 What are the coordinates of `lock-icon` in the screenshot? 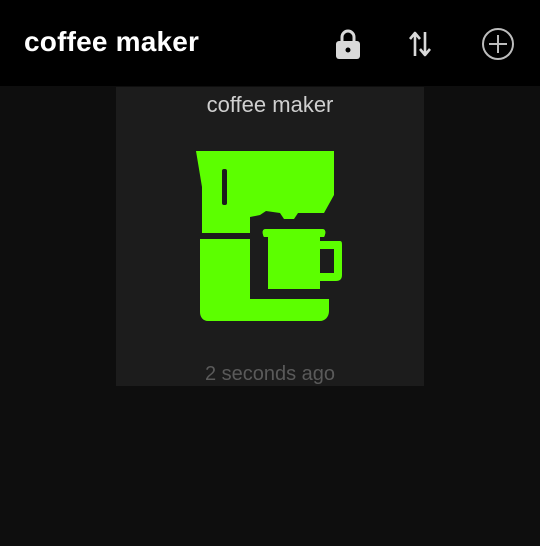 It's located at (348, 44).